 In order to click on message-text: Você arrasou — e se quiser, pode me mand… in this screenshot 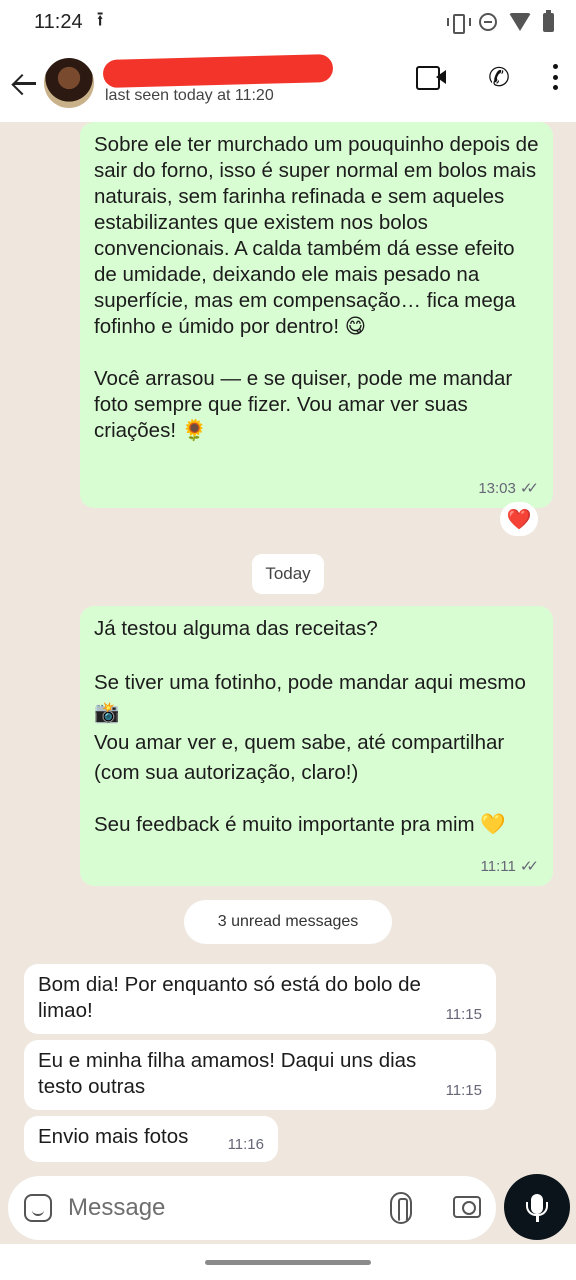, I will do `click(303, 404)`.